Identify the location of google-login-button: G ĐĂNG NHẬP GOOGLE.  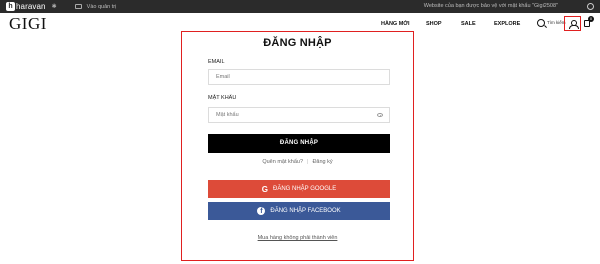
(299, 189).